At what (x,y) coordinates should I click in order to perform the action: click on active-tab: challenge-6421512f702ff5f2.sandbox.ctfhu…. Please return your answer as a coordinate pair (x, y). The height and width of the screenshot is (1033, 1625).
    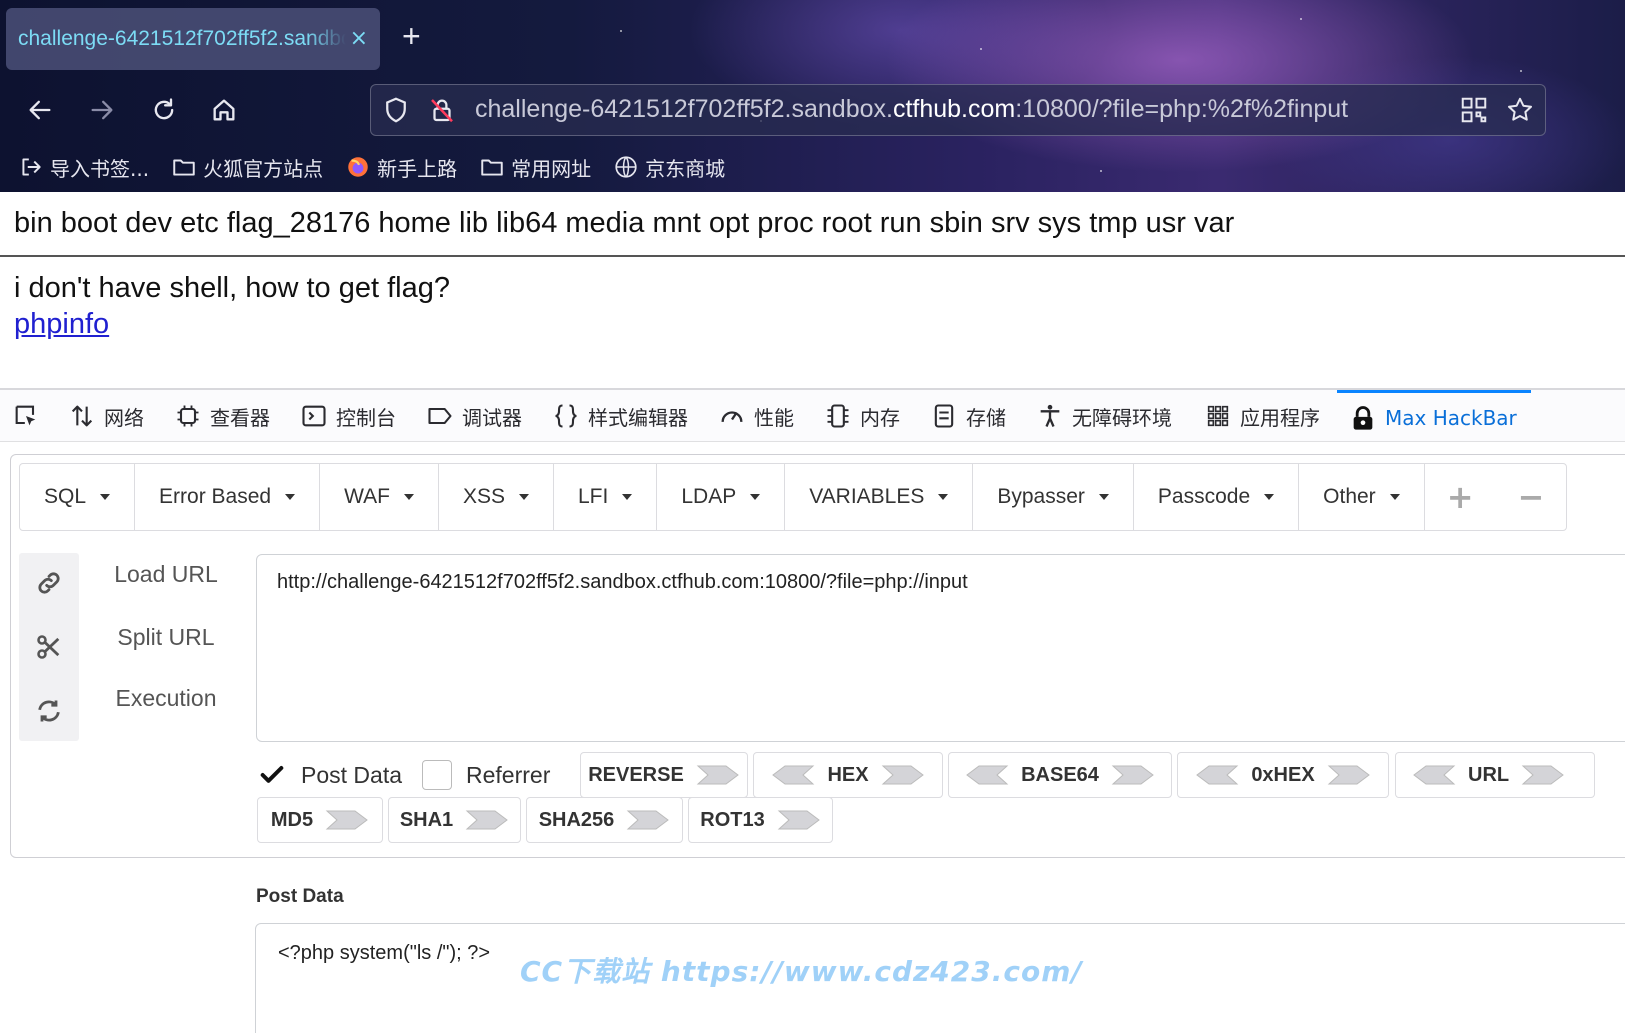
    Looking at the image, I should click on (193, 39).